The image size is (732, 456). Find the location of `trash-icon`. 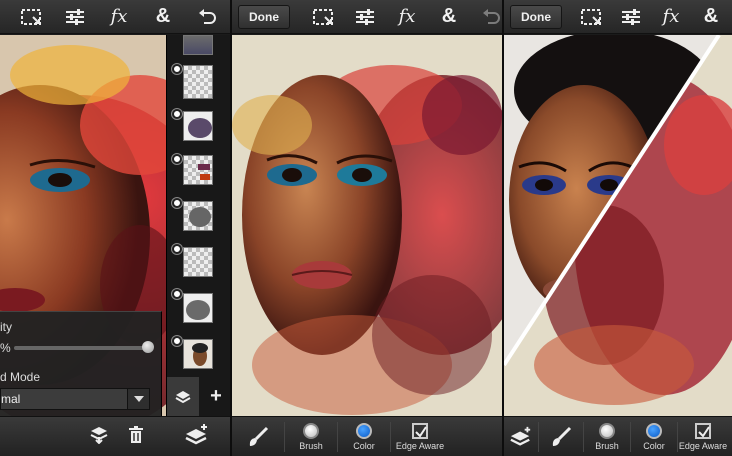

trash-icon is located at coordinates (136, 437).